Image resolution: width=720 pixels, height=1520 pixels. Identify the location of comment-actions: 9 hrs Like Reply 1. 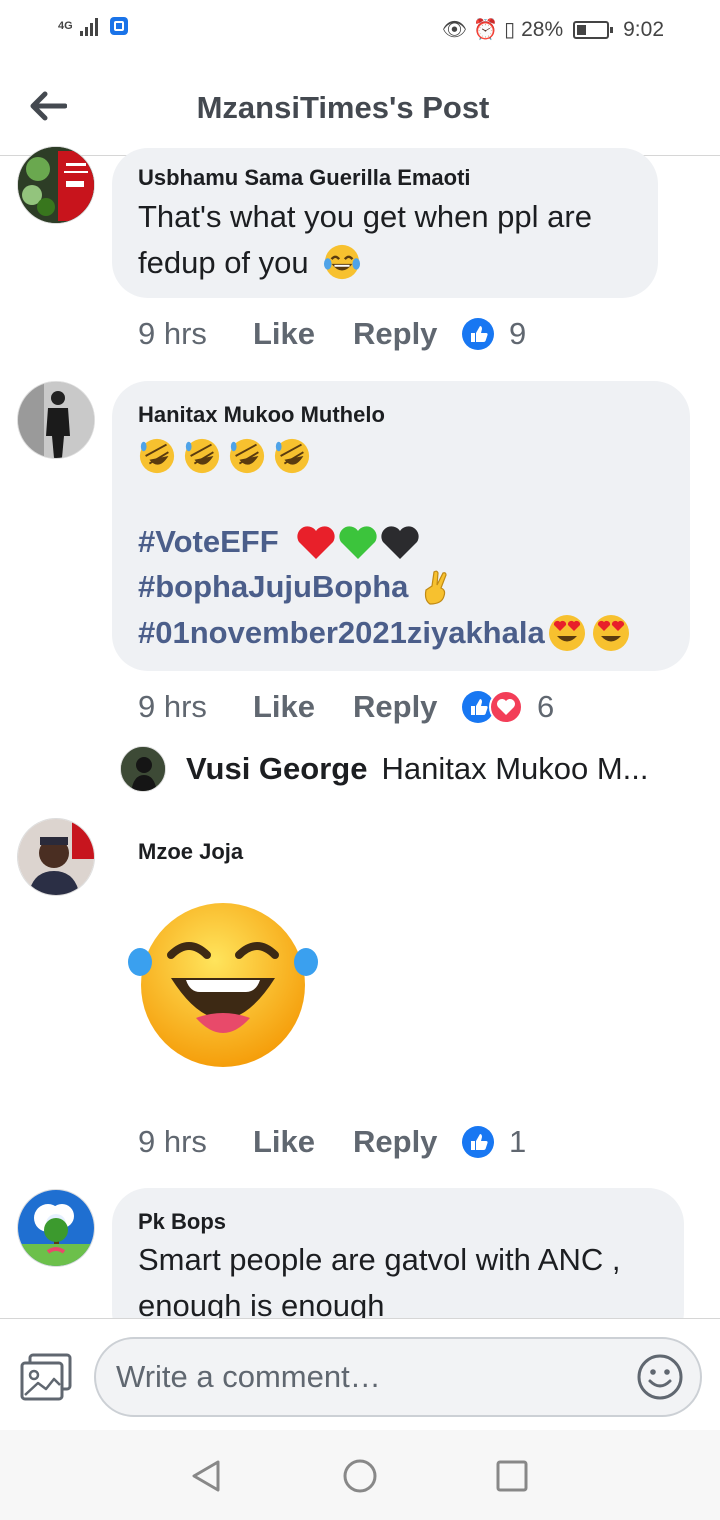
(332, 1142).